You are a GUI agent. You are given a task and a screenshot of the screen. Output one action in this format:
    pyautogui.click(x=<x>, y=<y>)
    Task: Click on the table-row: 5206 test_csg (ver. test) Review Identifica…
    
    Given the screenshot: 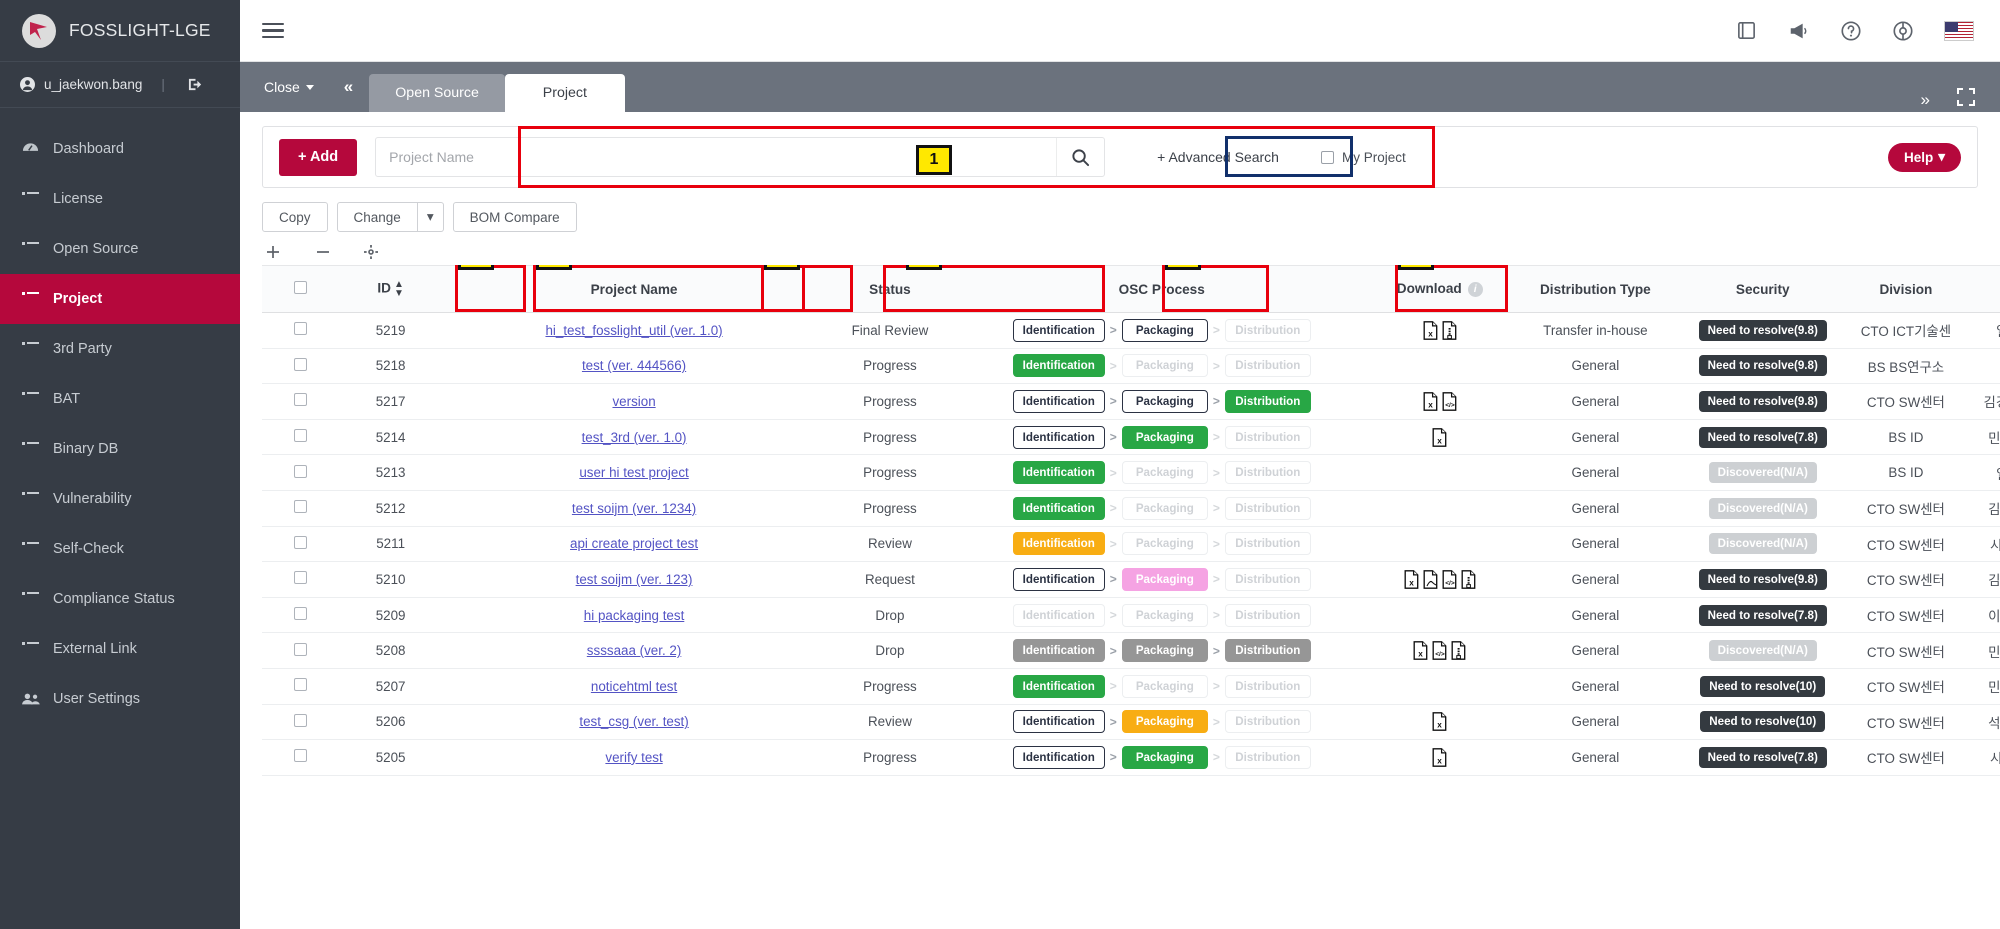 What is the action you would take?
    pyautogui.click(x=1131, y=722)
    